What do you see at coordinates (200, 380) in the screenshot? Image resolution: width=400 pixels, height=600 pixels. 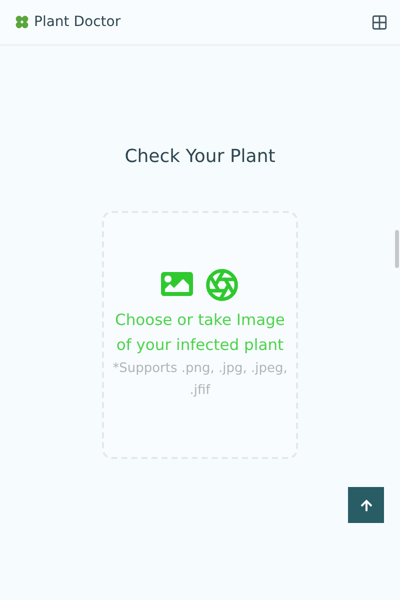 I see `format-hint: *Supports .png, .jpg, .jpeg, .jfif` at bounding box center [200, 380].